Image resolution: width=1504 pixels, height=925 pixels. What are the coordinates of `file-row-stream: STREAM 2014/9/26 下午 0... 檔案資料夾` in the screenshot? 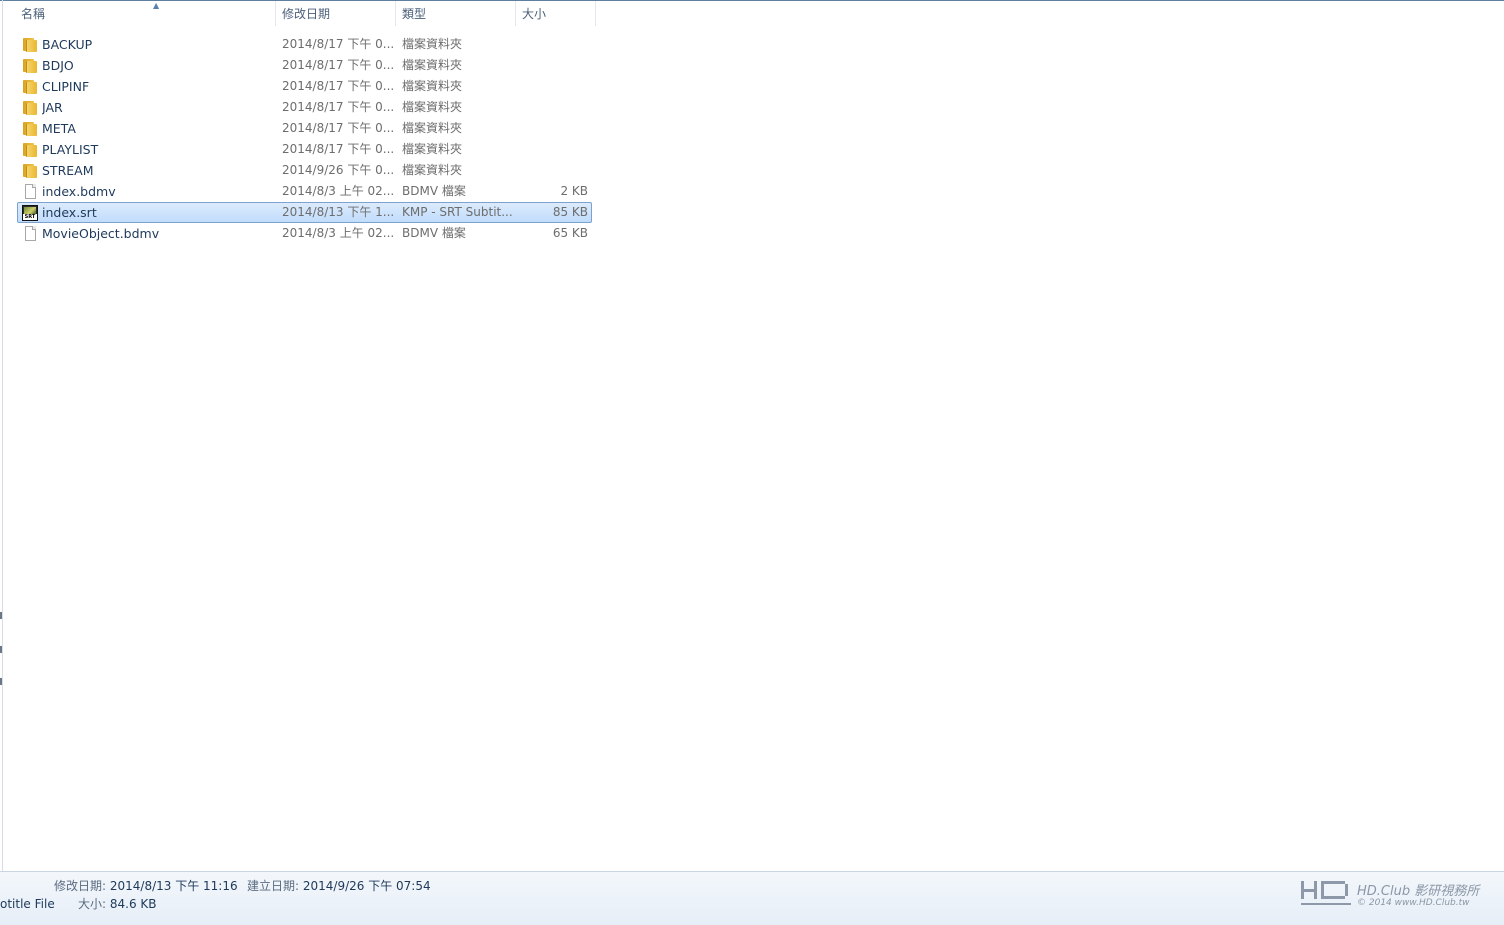 It's located at (304, 170).